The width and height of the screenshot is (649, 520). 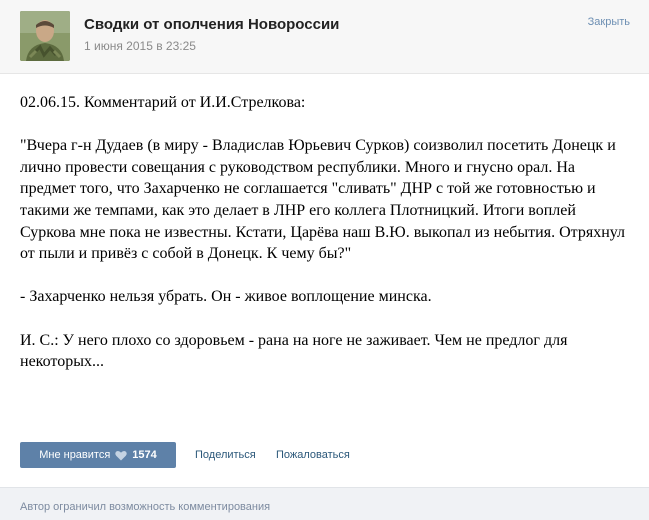 I want to click on like-button: Мне нравится 1574, so click(x=98, y=455).